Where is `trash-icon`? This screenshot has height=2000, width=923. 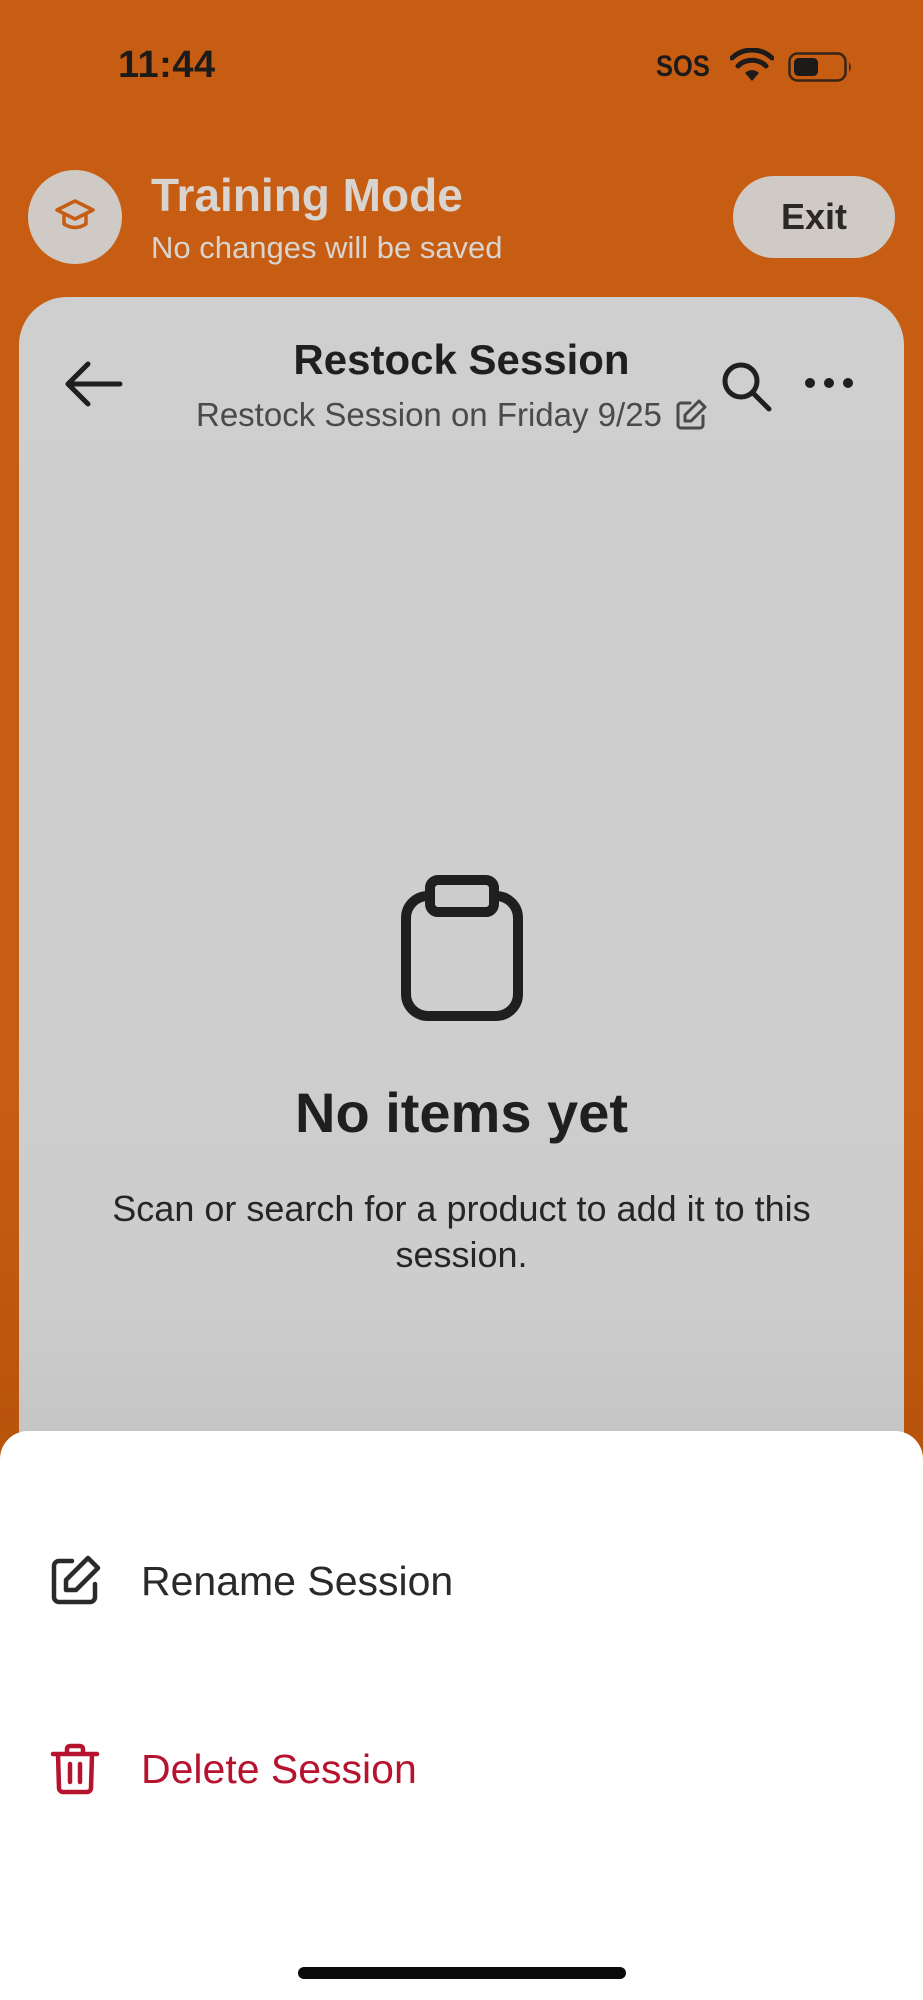 trash-icon is located at coordinates (75, 1769).